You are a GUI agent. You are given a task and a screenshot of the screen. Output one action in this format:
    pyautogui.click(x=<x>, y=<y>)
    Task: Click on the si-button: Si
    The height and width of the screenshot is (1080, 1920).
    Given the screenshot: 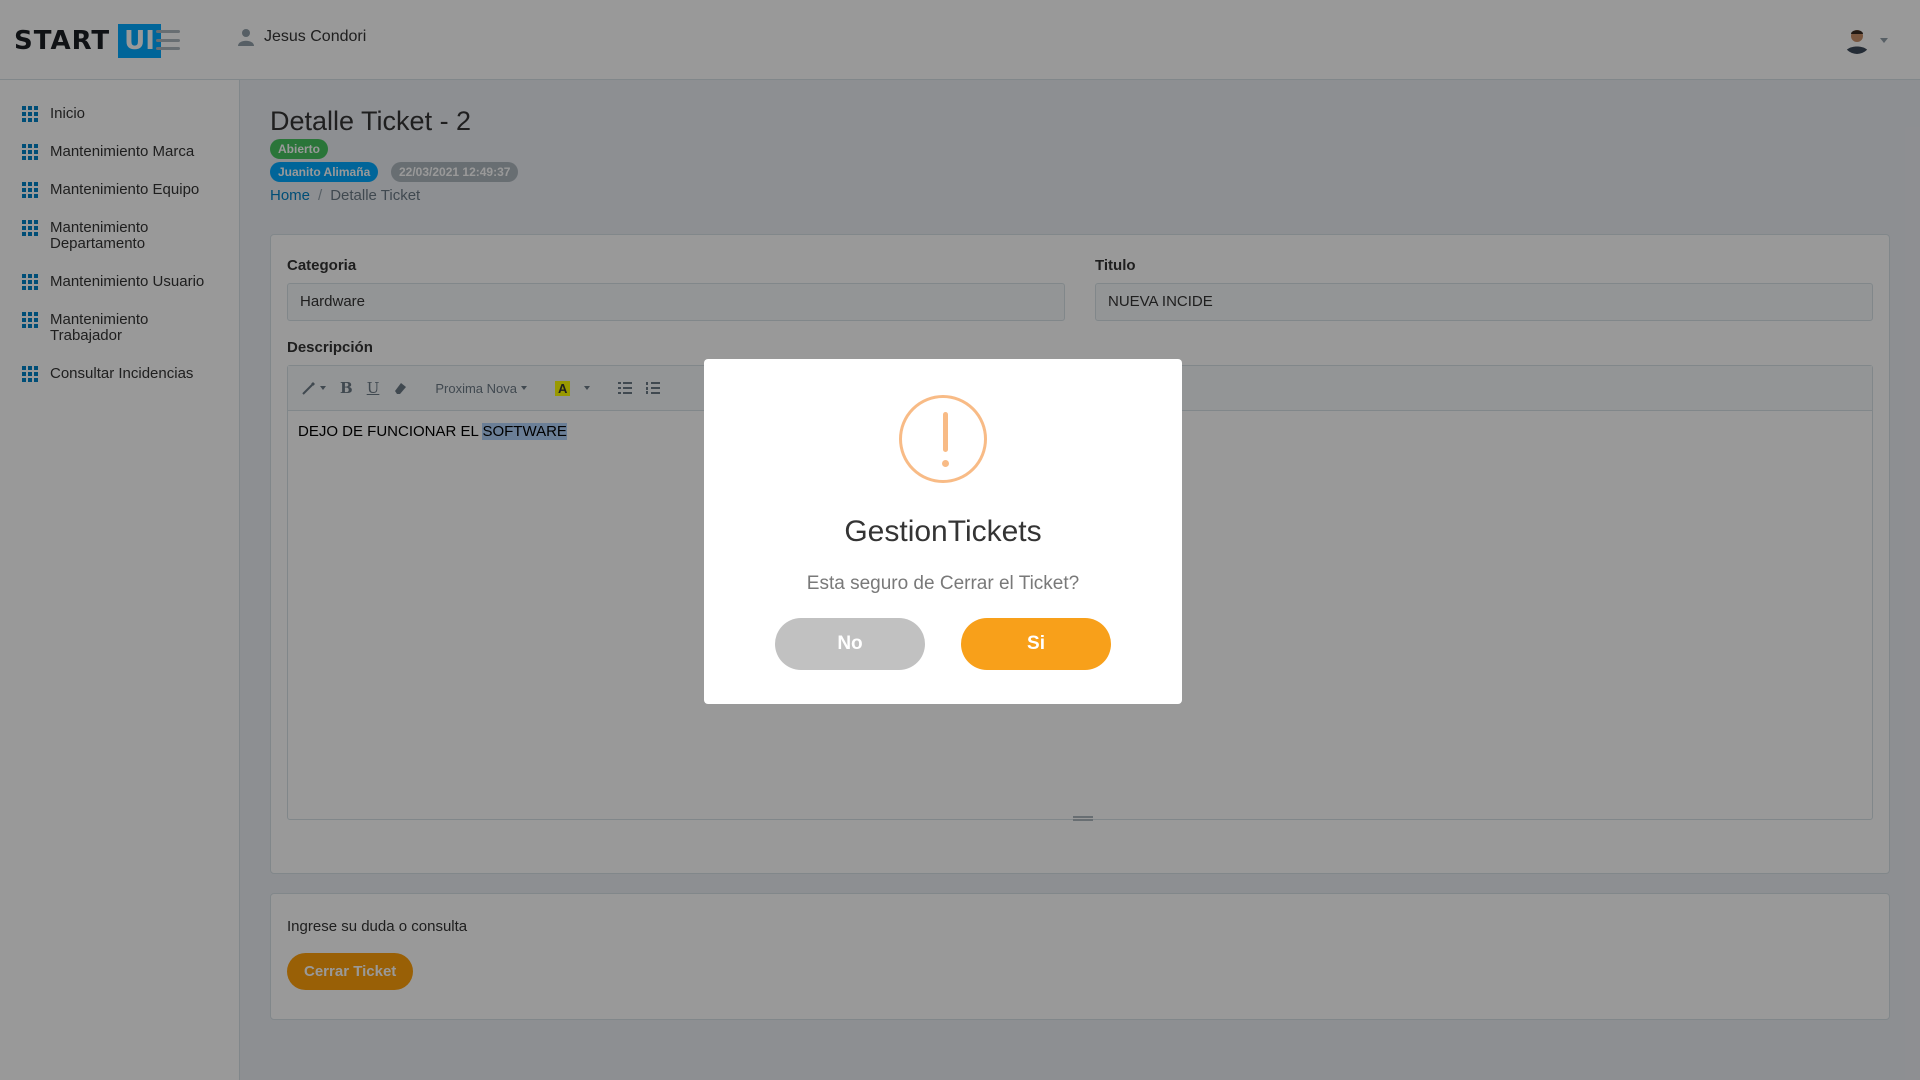 What is the action you would take?
    pyautogui.click(x=1036, y=644)
    